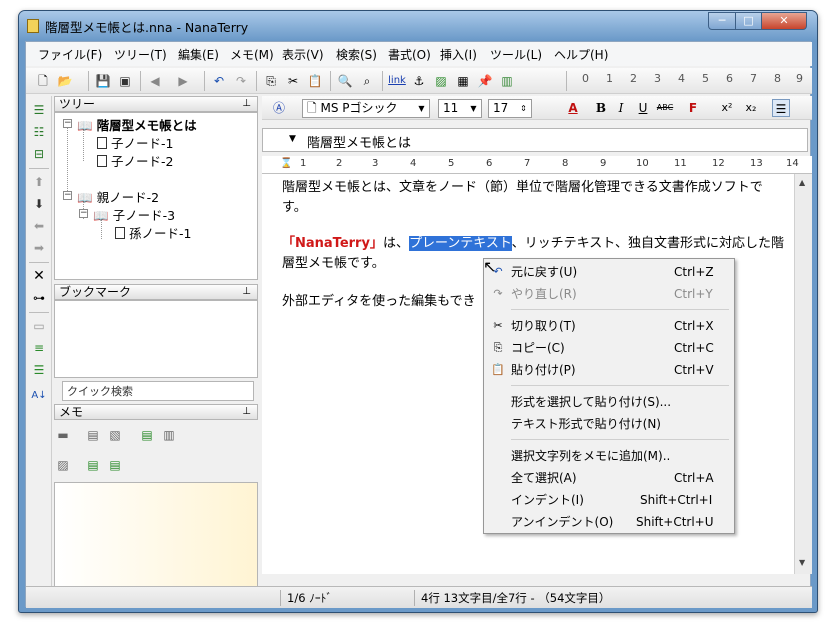 Image resolution: width=840 pixels, height=630 pixels. I want to click on menu-help: ヘルプ(H), so click(581, 54).